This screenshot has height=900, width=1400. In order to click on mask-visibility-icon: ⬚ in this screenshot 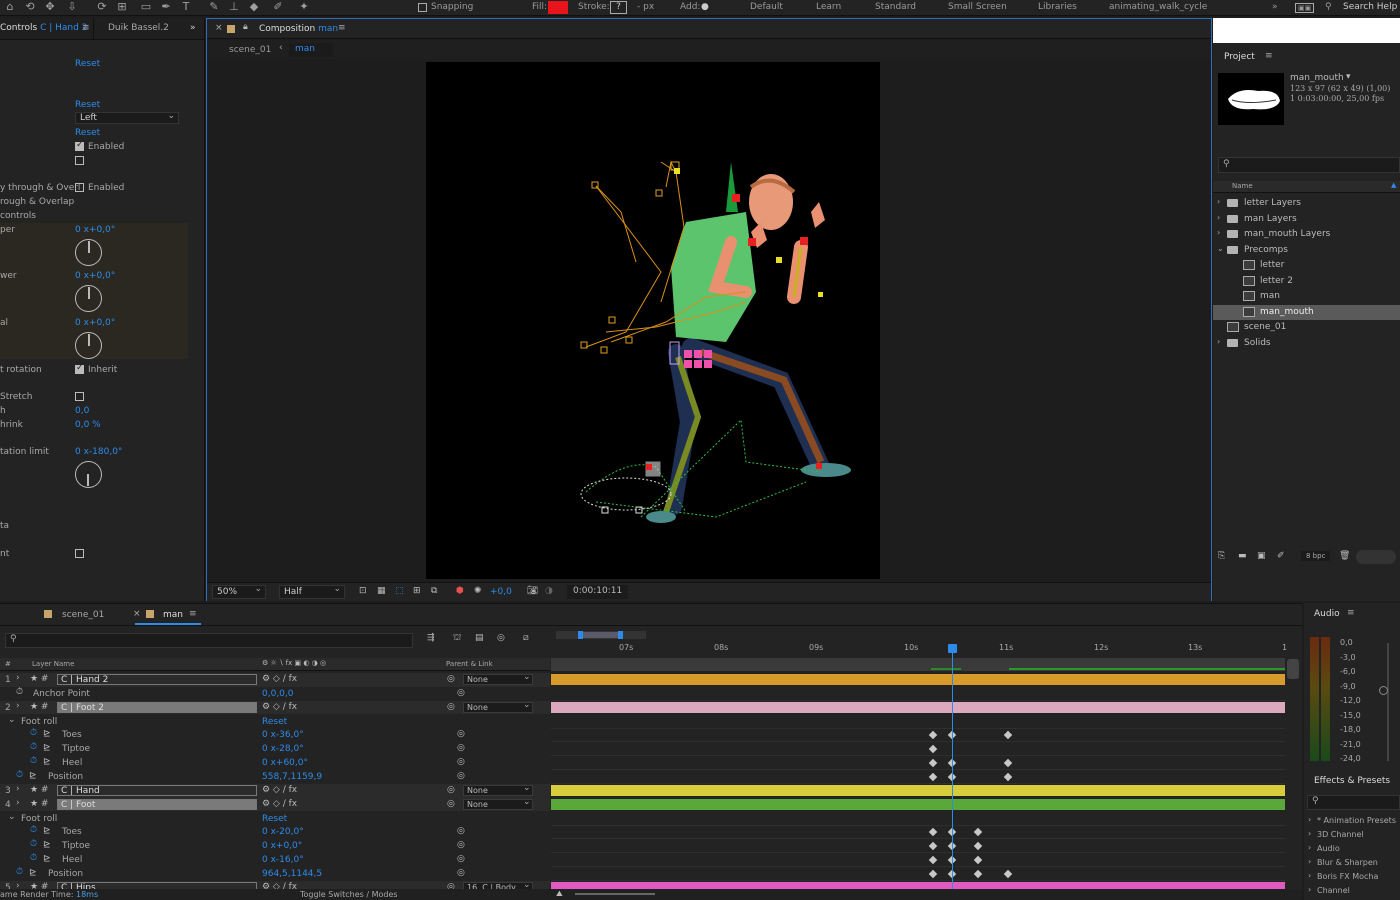, I will do `click(399, 591)`.